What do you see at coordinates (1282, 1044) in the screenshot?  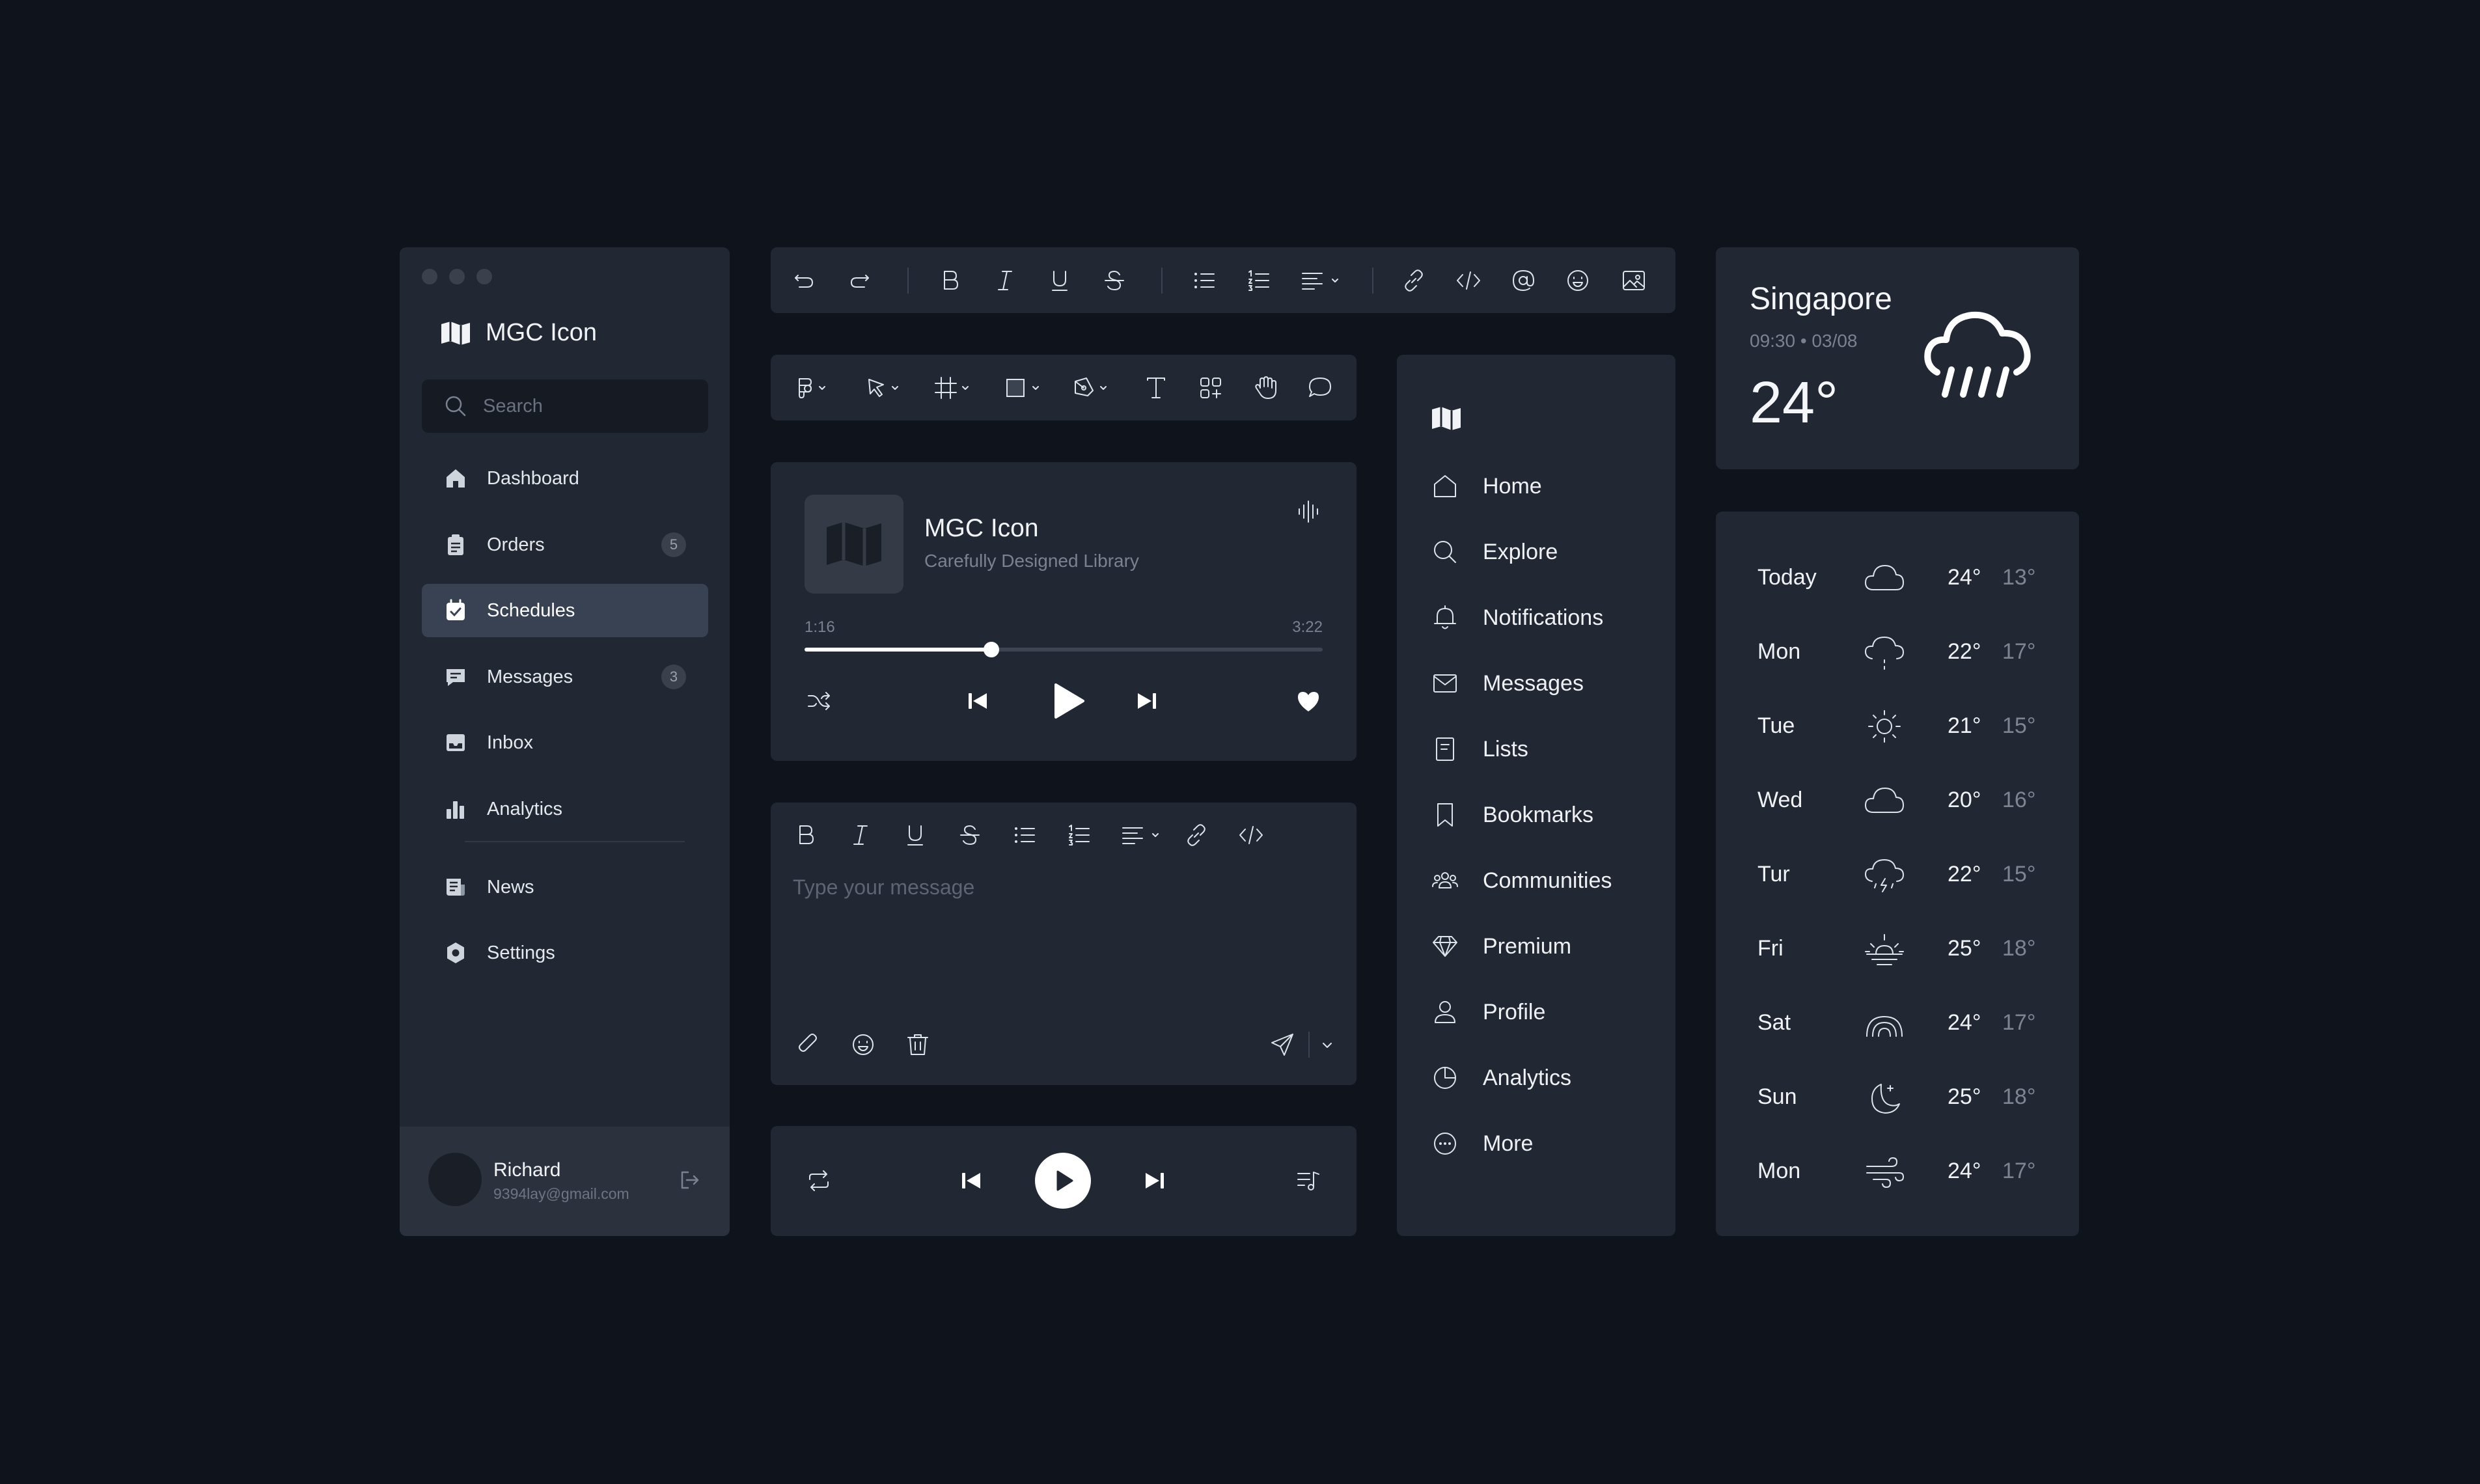 I see `send-icon` at bounding box center [1282, 1044].